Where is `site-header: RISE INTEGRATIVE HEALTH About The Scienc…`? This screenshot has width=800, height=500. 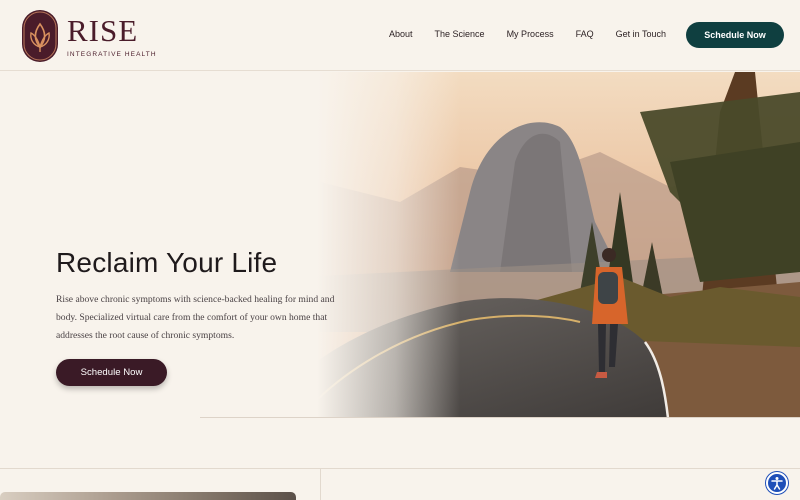 site-header: RISE INTEGRATIVE HEALTH About The Scienc… is located at coordinates (400, 35).